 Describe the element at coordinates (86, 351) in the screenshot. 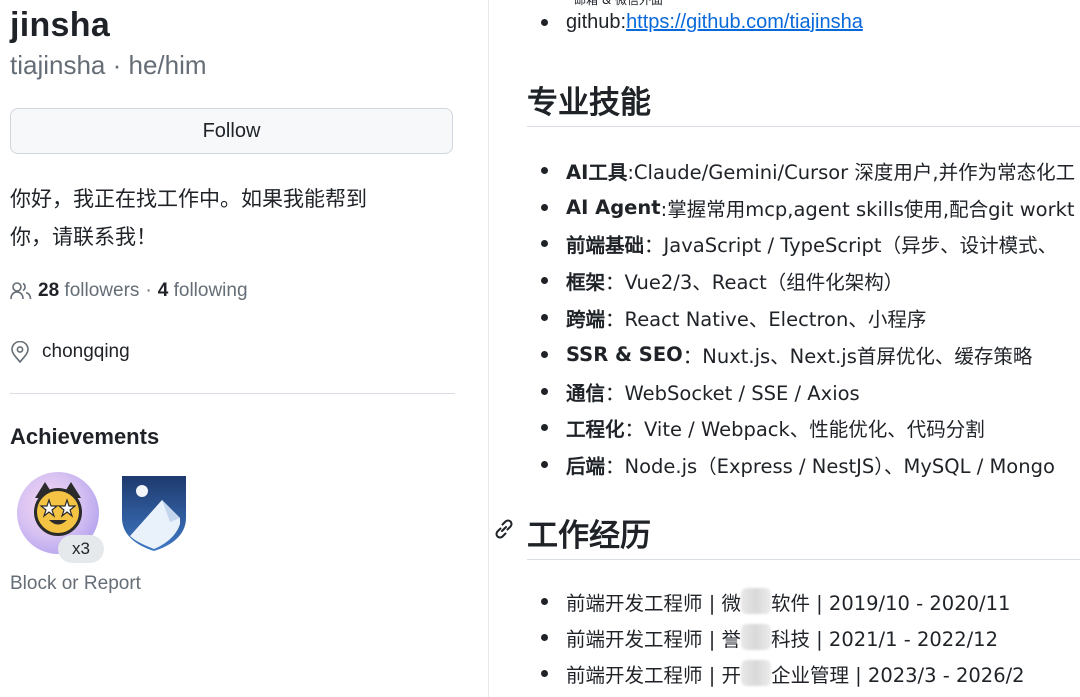

I see `location-text: chongqing` at that location.